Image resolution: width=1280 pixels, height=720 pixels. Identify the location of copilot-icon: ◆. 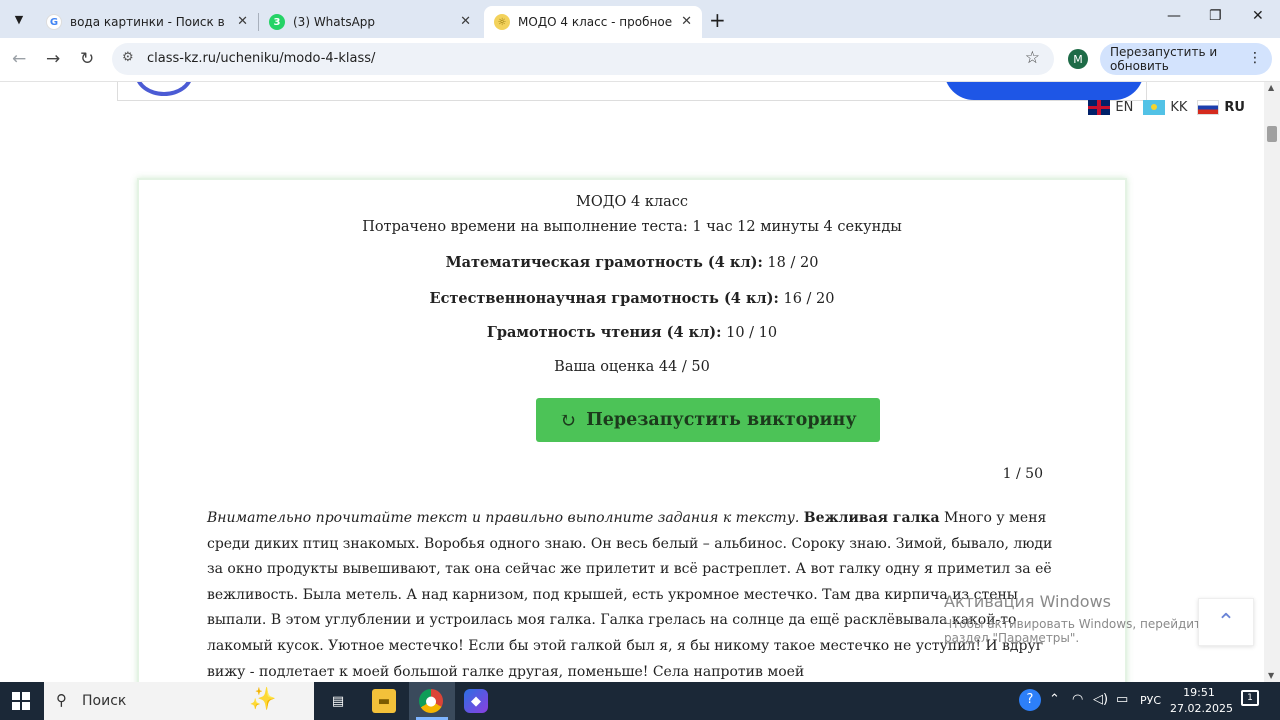
(476, 701).